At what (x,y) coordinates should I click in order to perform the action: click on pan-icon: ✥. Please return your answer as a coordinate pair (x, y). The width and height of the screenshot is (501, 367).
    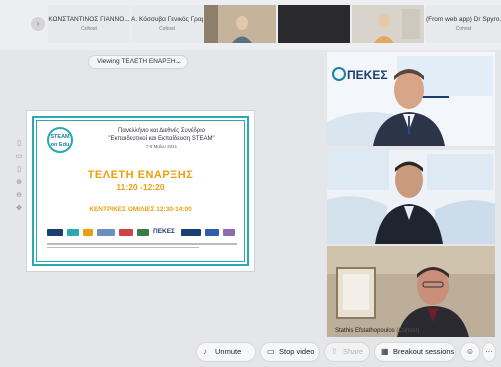
    Looking at the image, I should click on (19, 210).